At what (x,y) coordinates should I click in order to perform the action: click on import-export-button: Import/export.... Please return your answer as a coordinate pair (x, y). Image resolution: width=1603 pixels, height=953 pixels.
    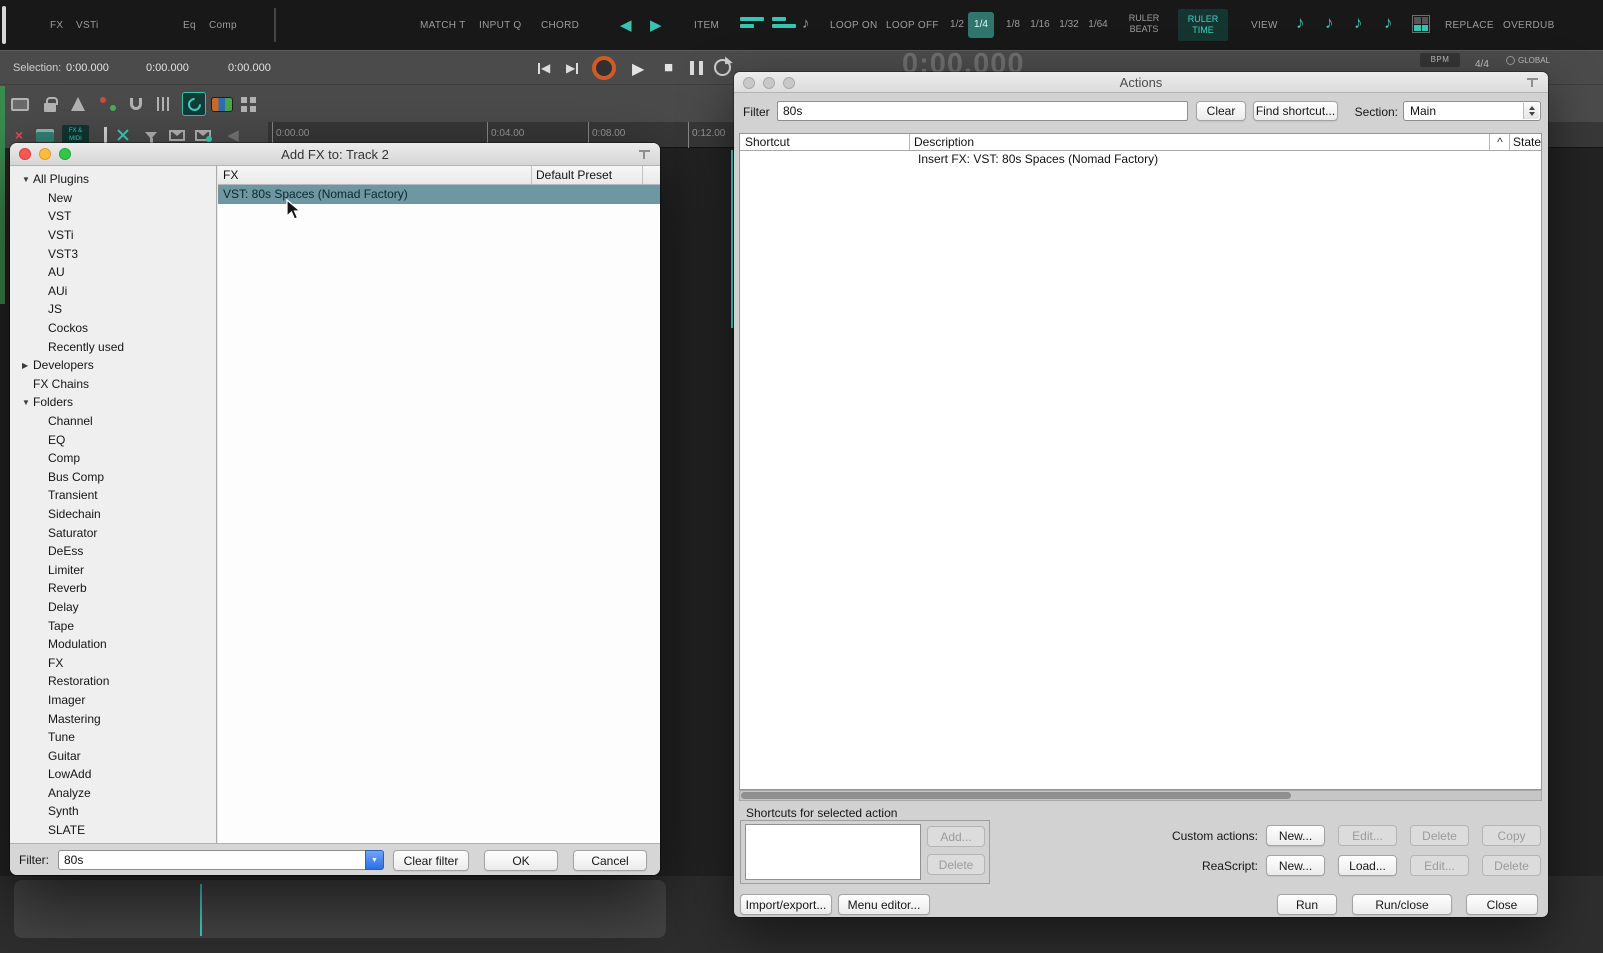
    Looking at the image, I should click on (786, 904).